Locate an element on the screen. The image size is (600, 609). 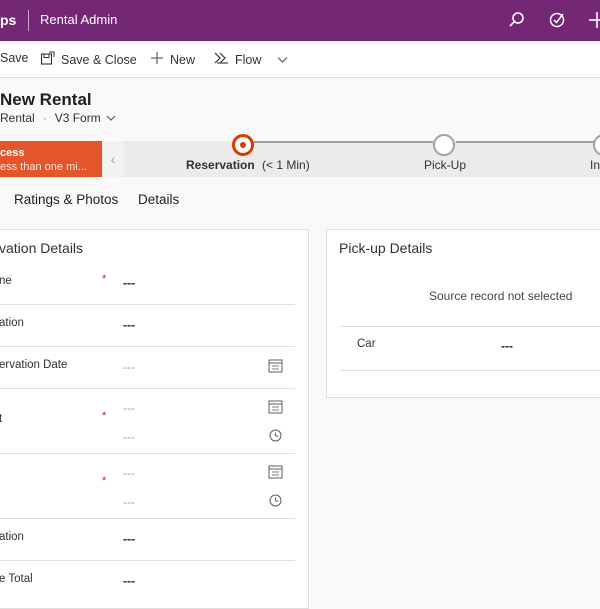
record-subtitle: Rental · V3 Form is located at coordinates (58, 118).